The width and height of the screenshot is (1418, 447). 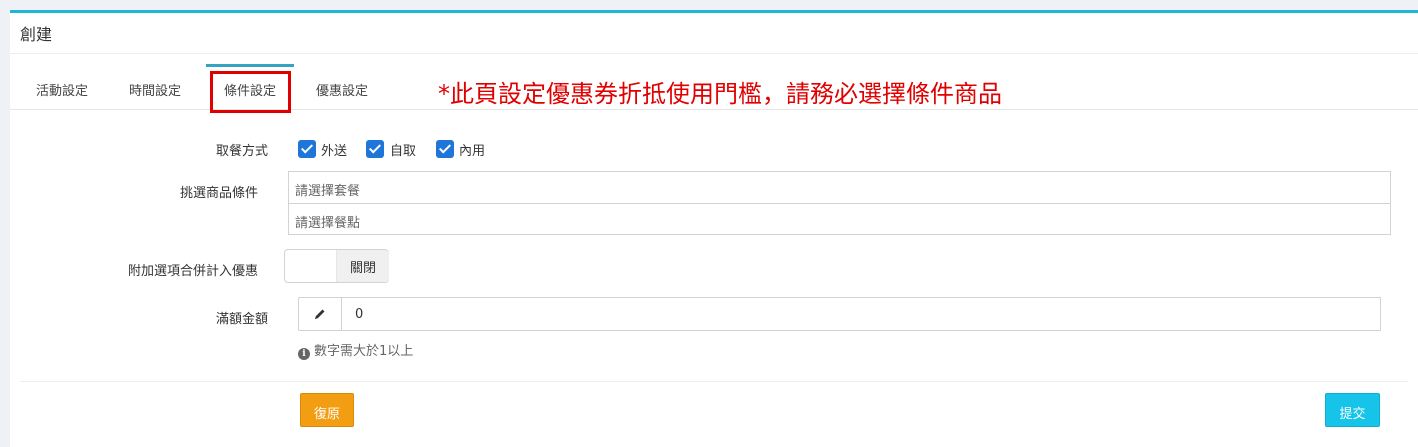 I want to click on toggle-knob, so click(x=311, y=266).